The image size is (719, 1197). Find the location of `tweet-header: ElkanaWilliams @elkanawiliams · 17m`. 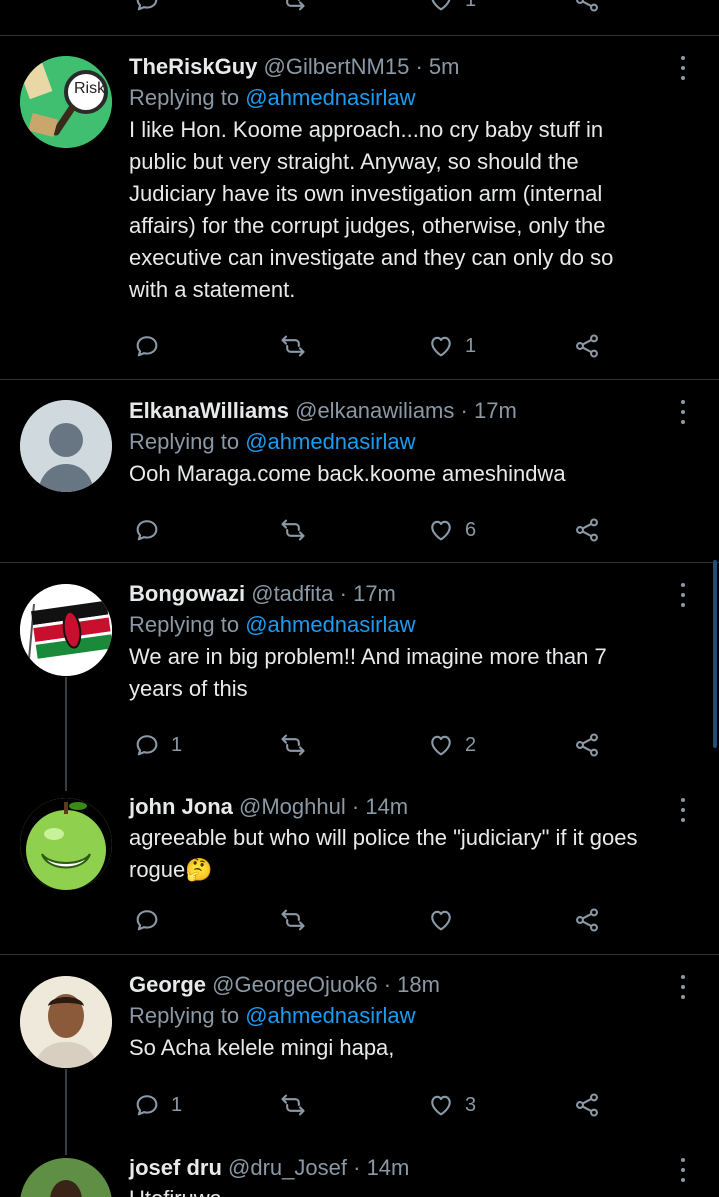

tweet-header: ElkanaWilliams @elkanawiliams · 17m is located at coordinates (323, 410).